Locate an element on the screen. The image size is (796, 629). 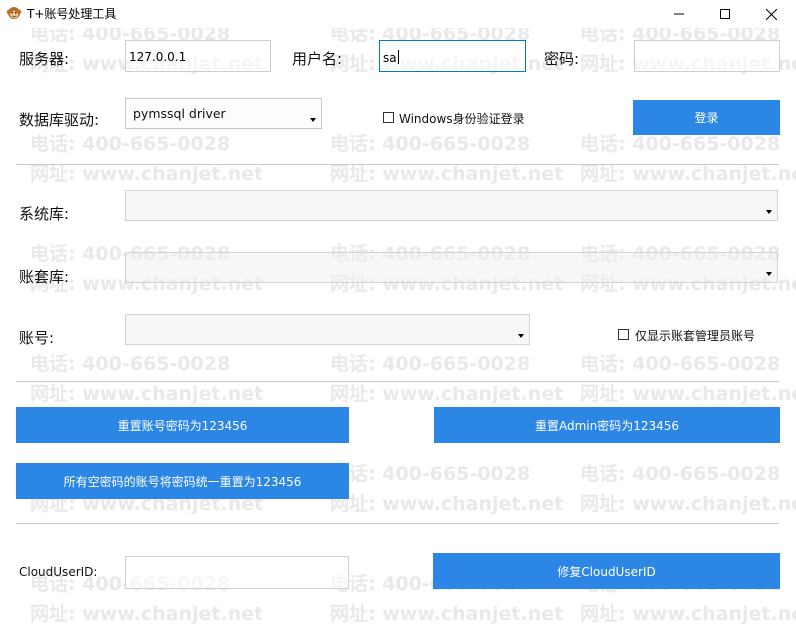
driver-select: pymssql driver is located at coordinates (223, 113).